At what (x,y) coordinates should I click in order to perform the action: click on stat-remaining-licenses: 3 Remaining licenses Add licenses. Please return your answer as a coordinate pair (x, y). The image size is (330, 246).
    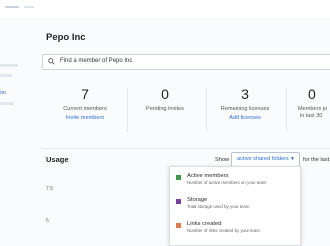
    Looking at the image, I should click on (245, 103).